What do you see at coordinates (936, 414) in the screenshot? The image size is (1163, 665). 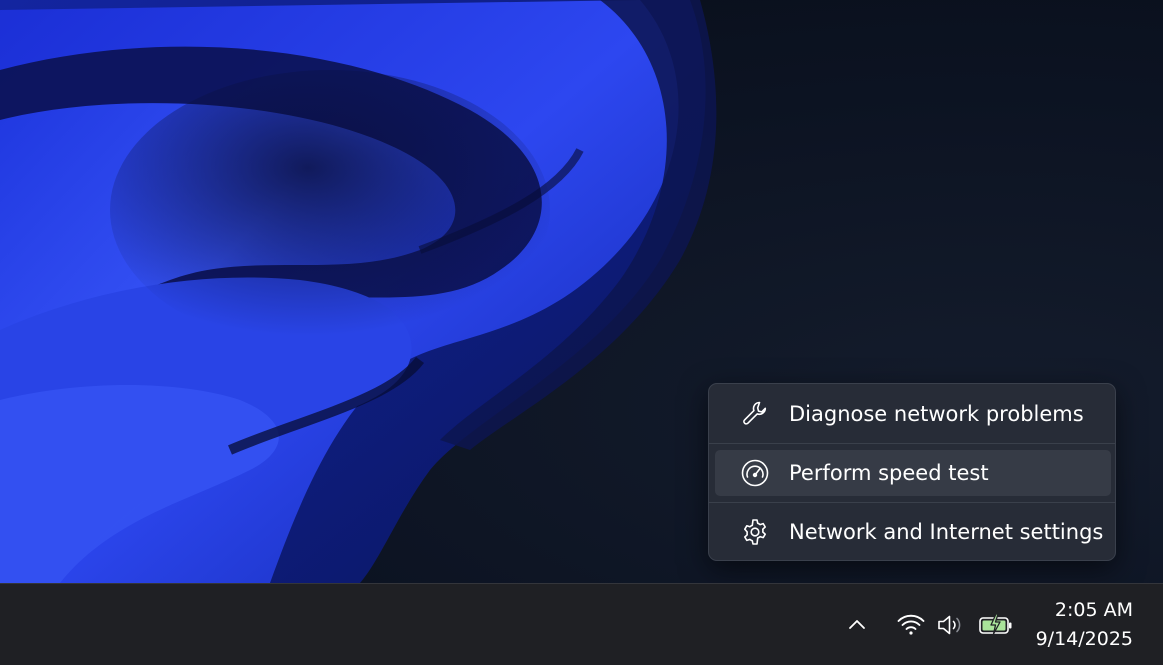 I see `menu-item-label: Diagnose network problems` at bounding box center [936, 414].